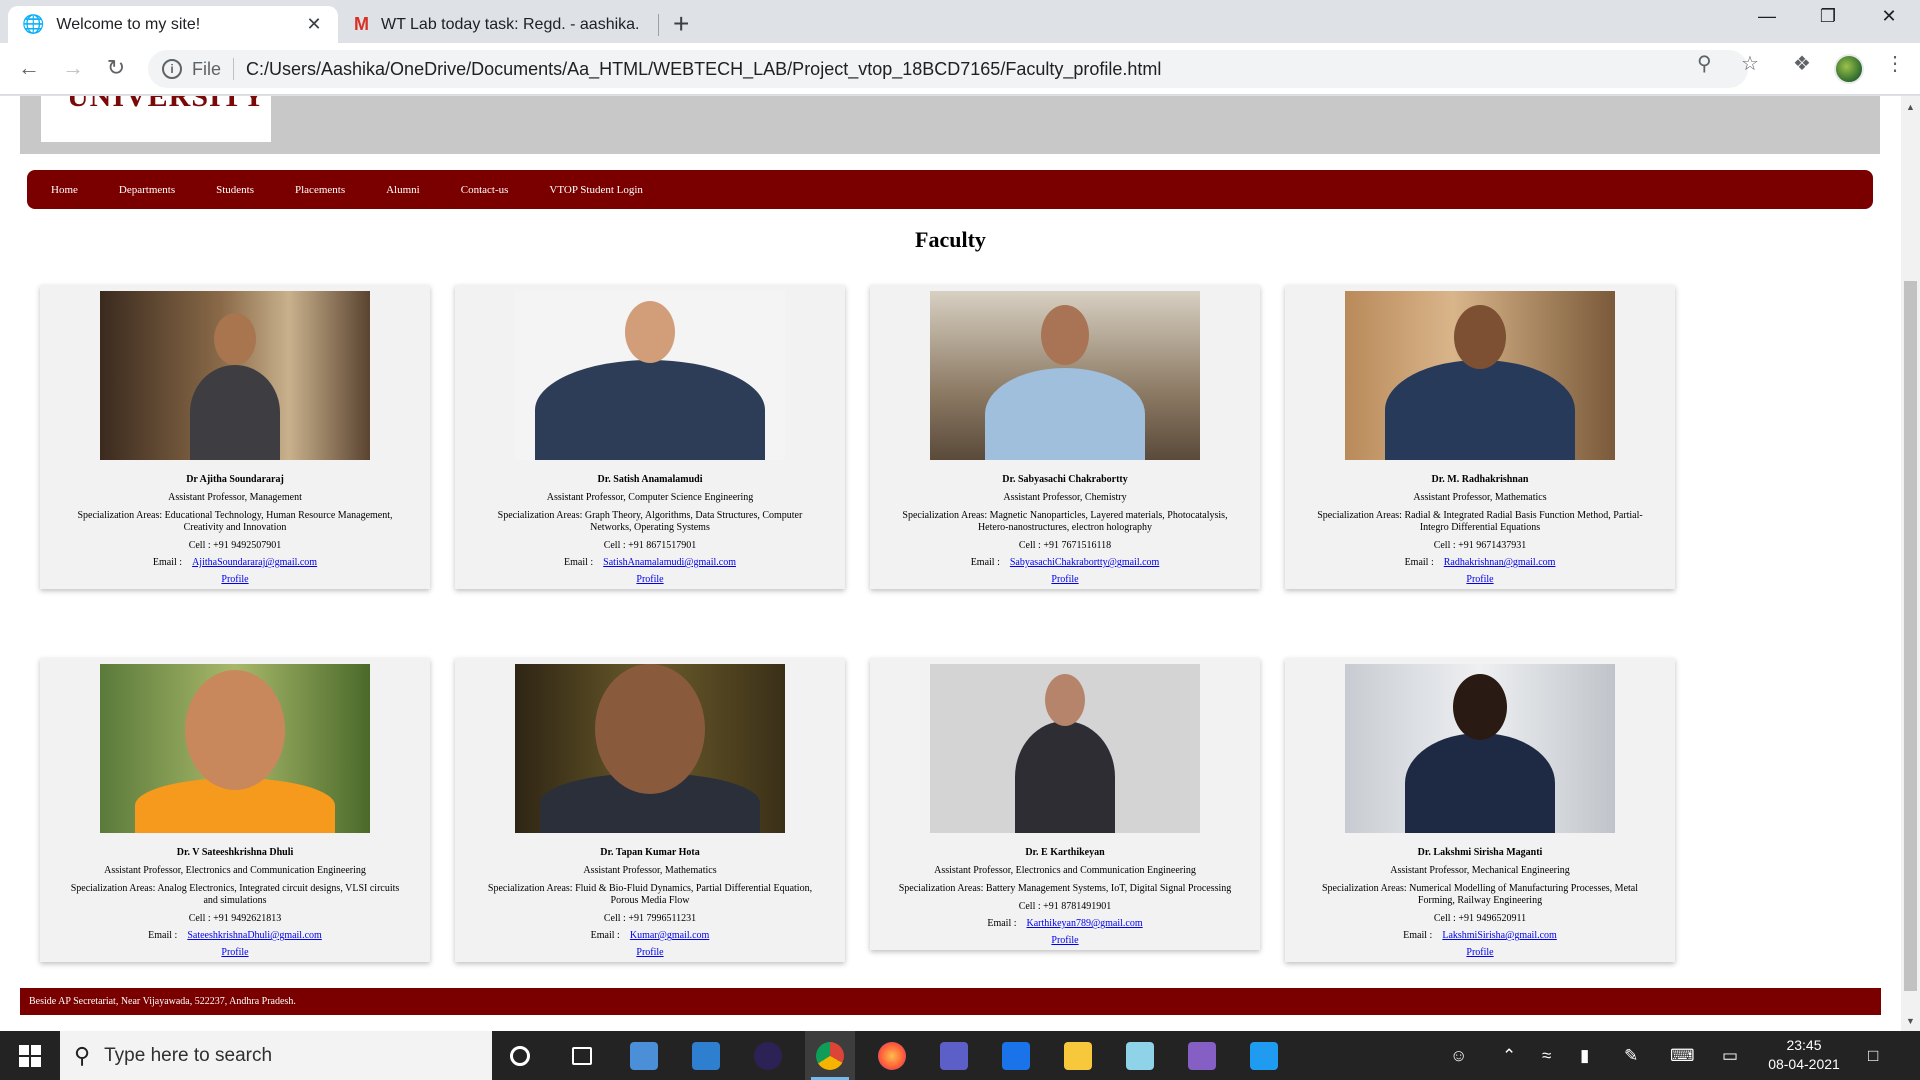 The width and height of the screenshot is (1920, 1080). I want to click on url-scheme: File, so click(207, 68).